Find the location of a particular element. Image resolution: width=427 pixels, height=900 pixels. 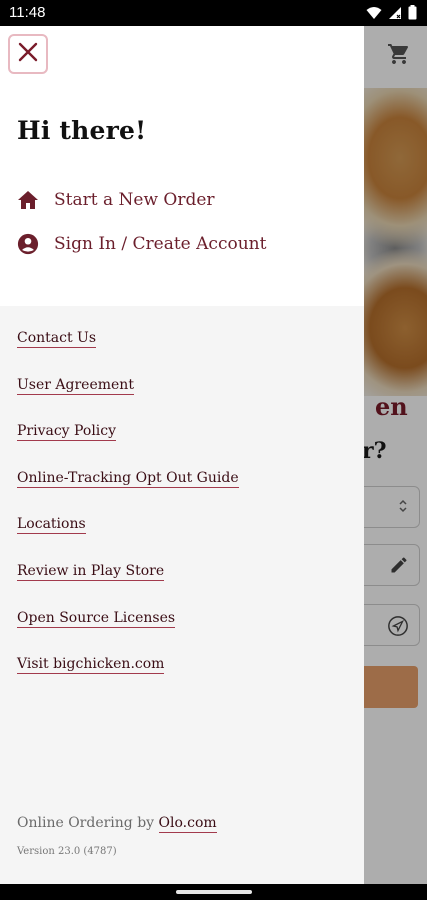

menu-item-start-order: Start a New Order is located at coordinates (116, 200).